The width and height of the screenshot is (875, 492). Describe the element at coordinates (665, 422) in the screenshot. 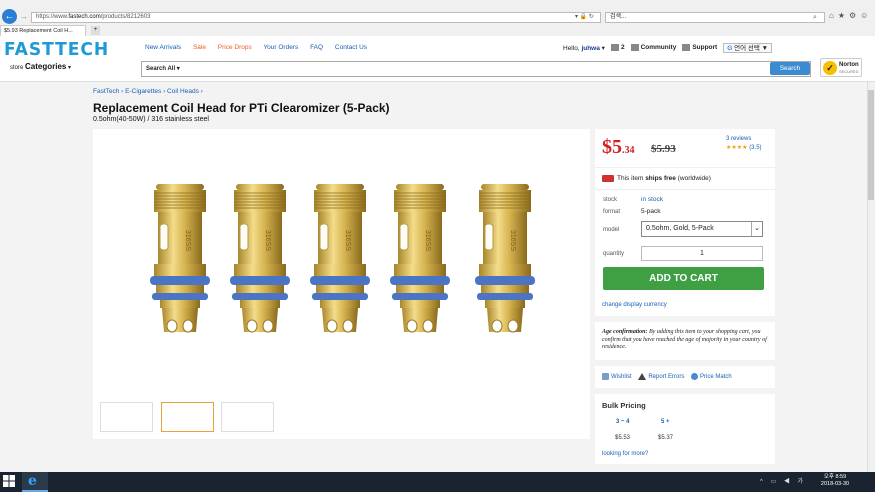

I see `bulk-tier-2: 5 +` at that location.